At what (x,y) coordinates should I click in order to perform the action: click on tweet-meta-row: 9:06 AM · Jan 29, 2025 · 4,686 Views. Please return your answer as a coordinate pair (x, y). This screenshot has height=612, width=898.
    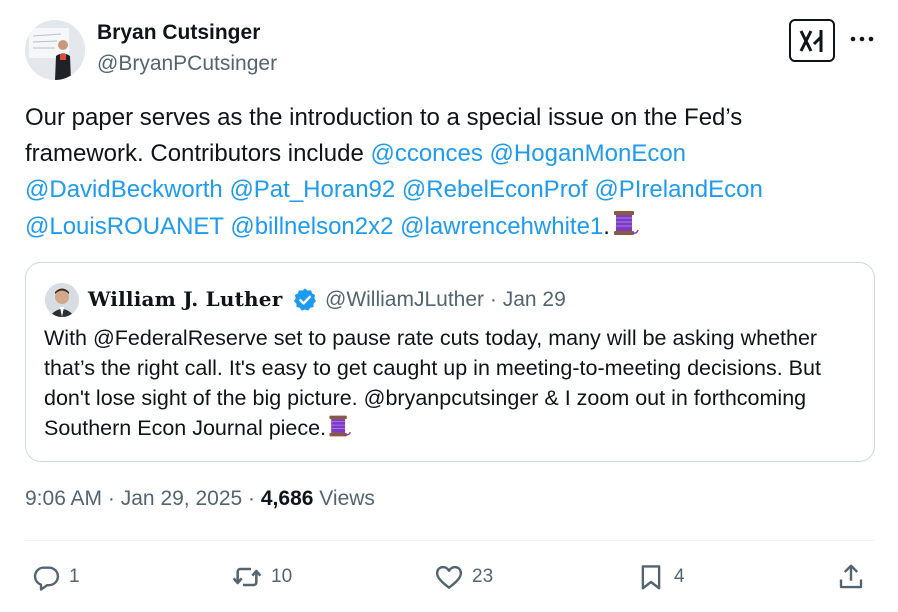
    Looking at the image, I should click on (200, 499).